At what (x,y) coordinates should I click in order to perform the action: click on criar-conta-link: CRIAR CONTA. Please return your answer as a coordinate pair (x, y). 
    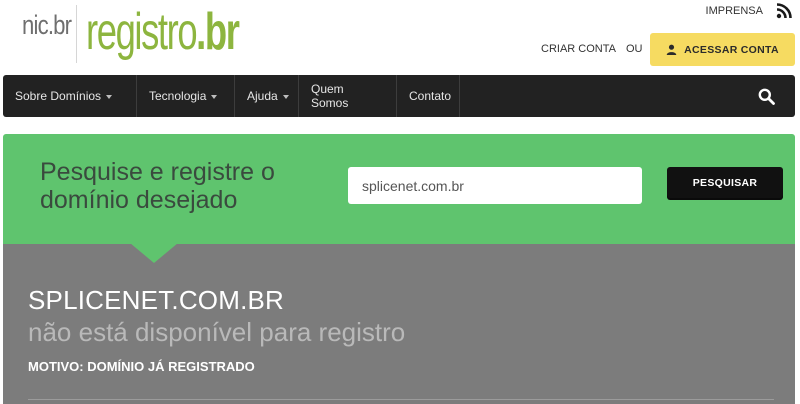
    Looking at the image, I should click on (578, 49).